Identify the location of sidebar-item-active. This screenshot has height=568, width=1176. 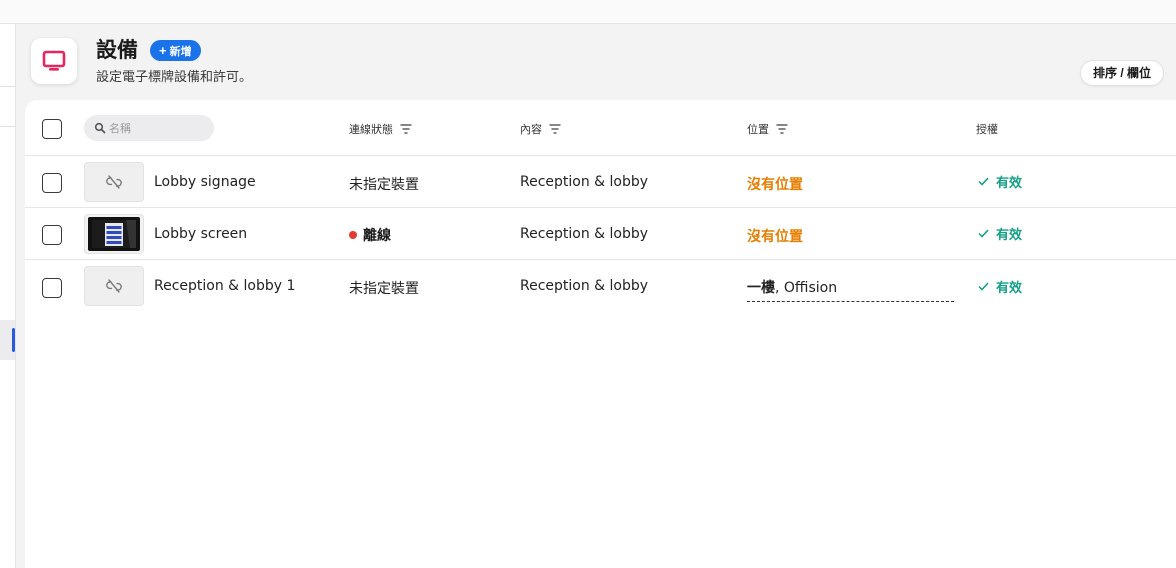
(7, 340).